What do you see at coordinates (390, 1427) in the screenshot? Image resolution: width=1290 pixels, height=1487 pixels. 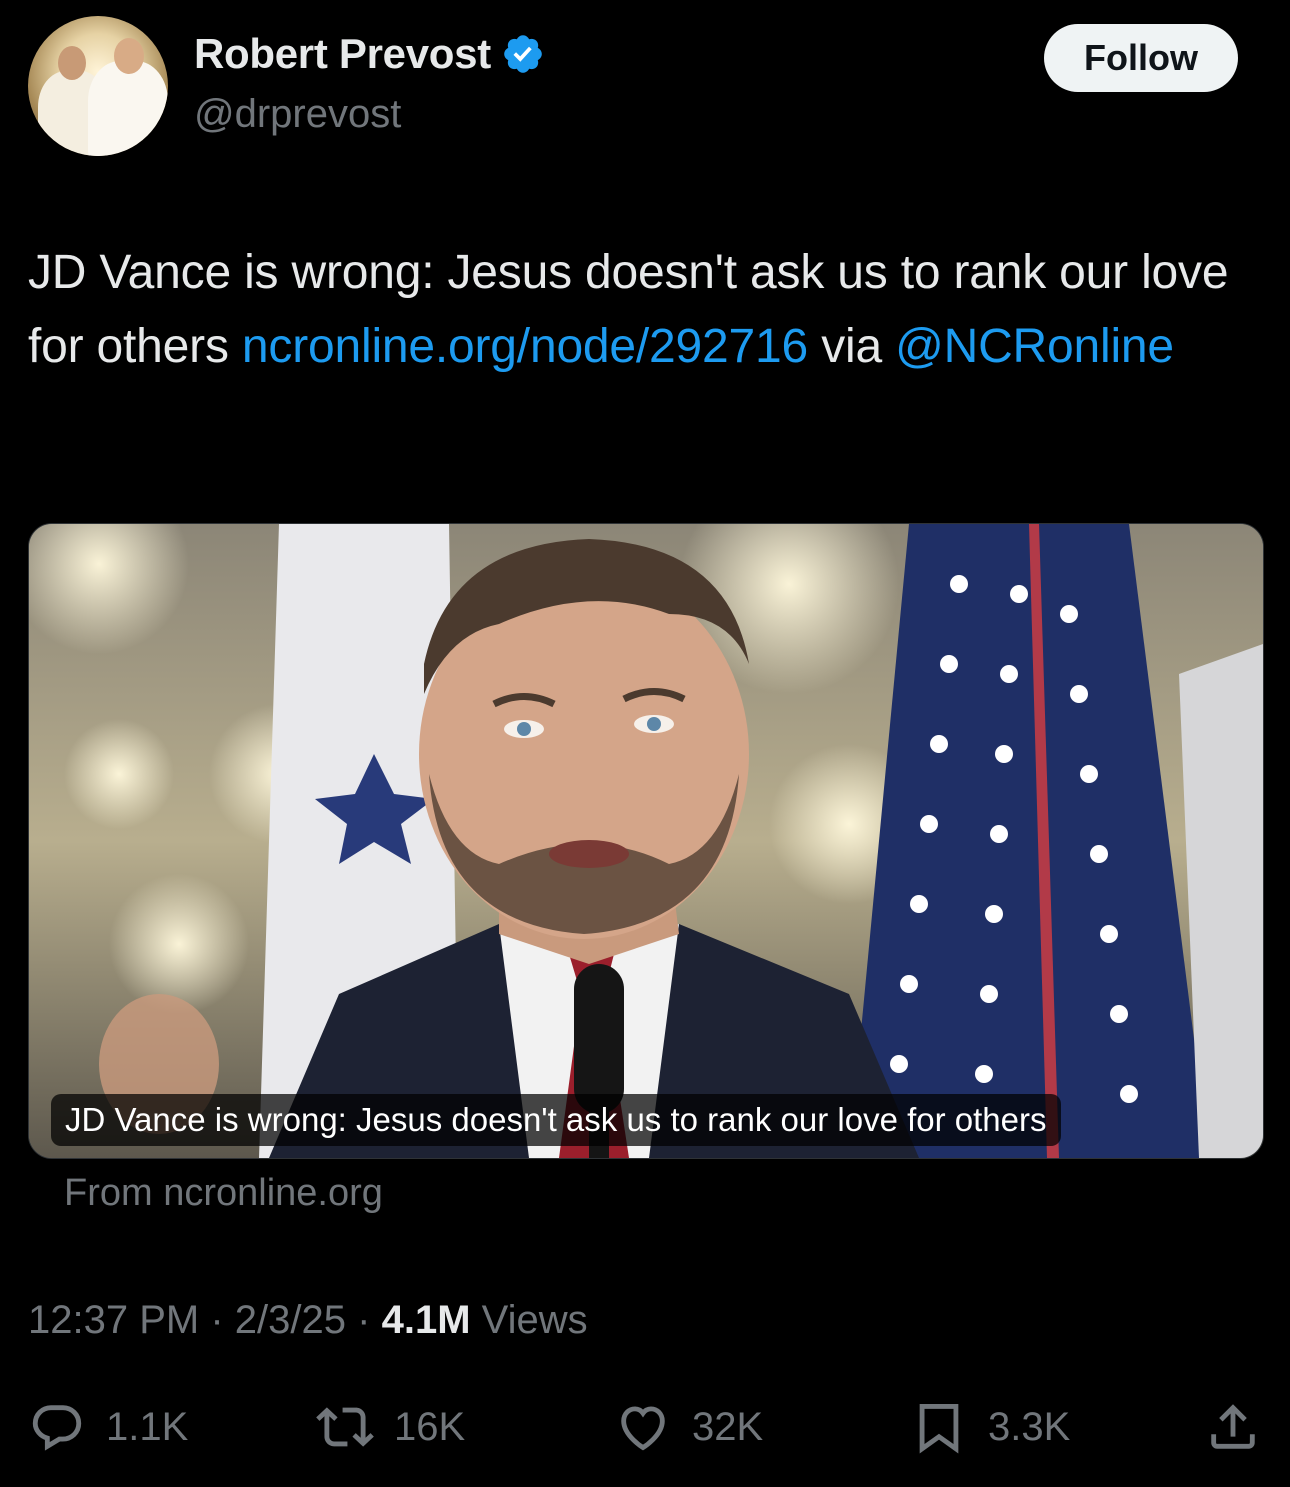 I see `repost-button: 16K` at bounding box center [390, 1427].